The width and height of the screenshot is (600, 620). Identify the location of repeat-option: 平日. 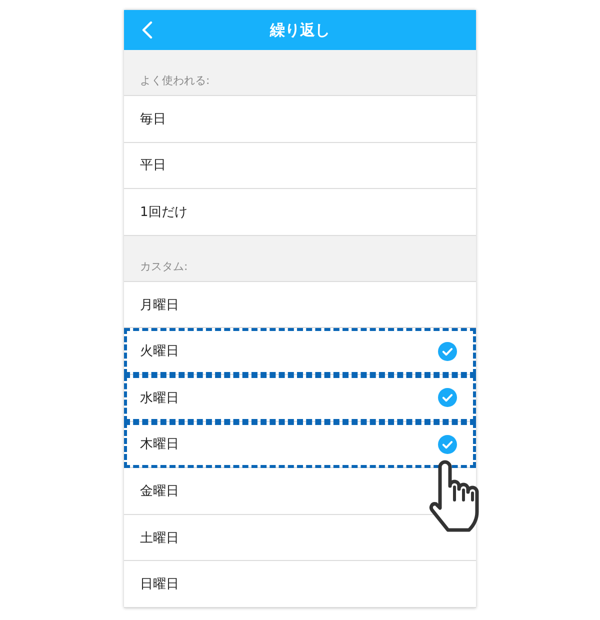
(300, 166).